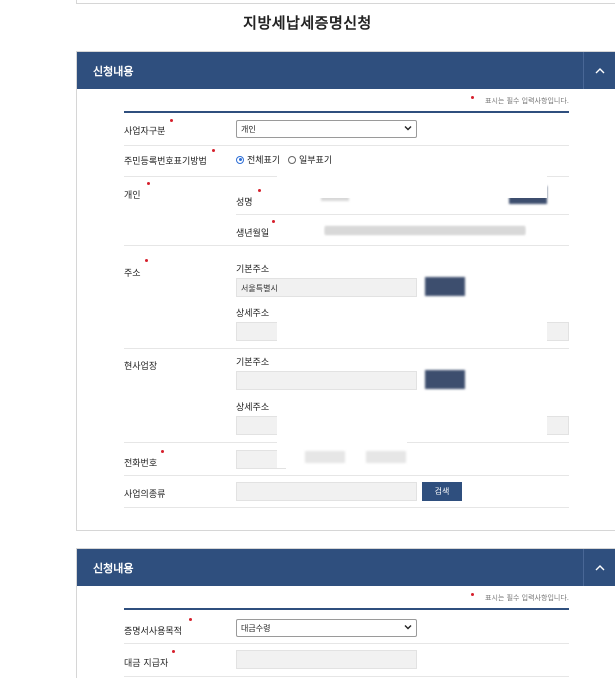 The width and height of the screenshot is (615, 678). Describe the element at coordinates (316, 161) in the screenshot. I see `radio-partial-label: 일부표기` at that location.